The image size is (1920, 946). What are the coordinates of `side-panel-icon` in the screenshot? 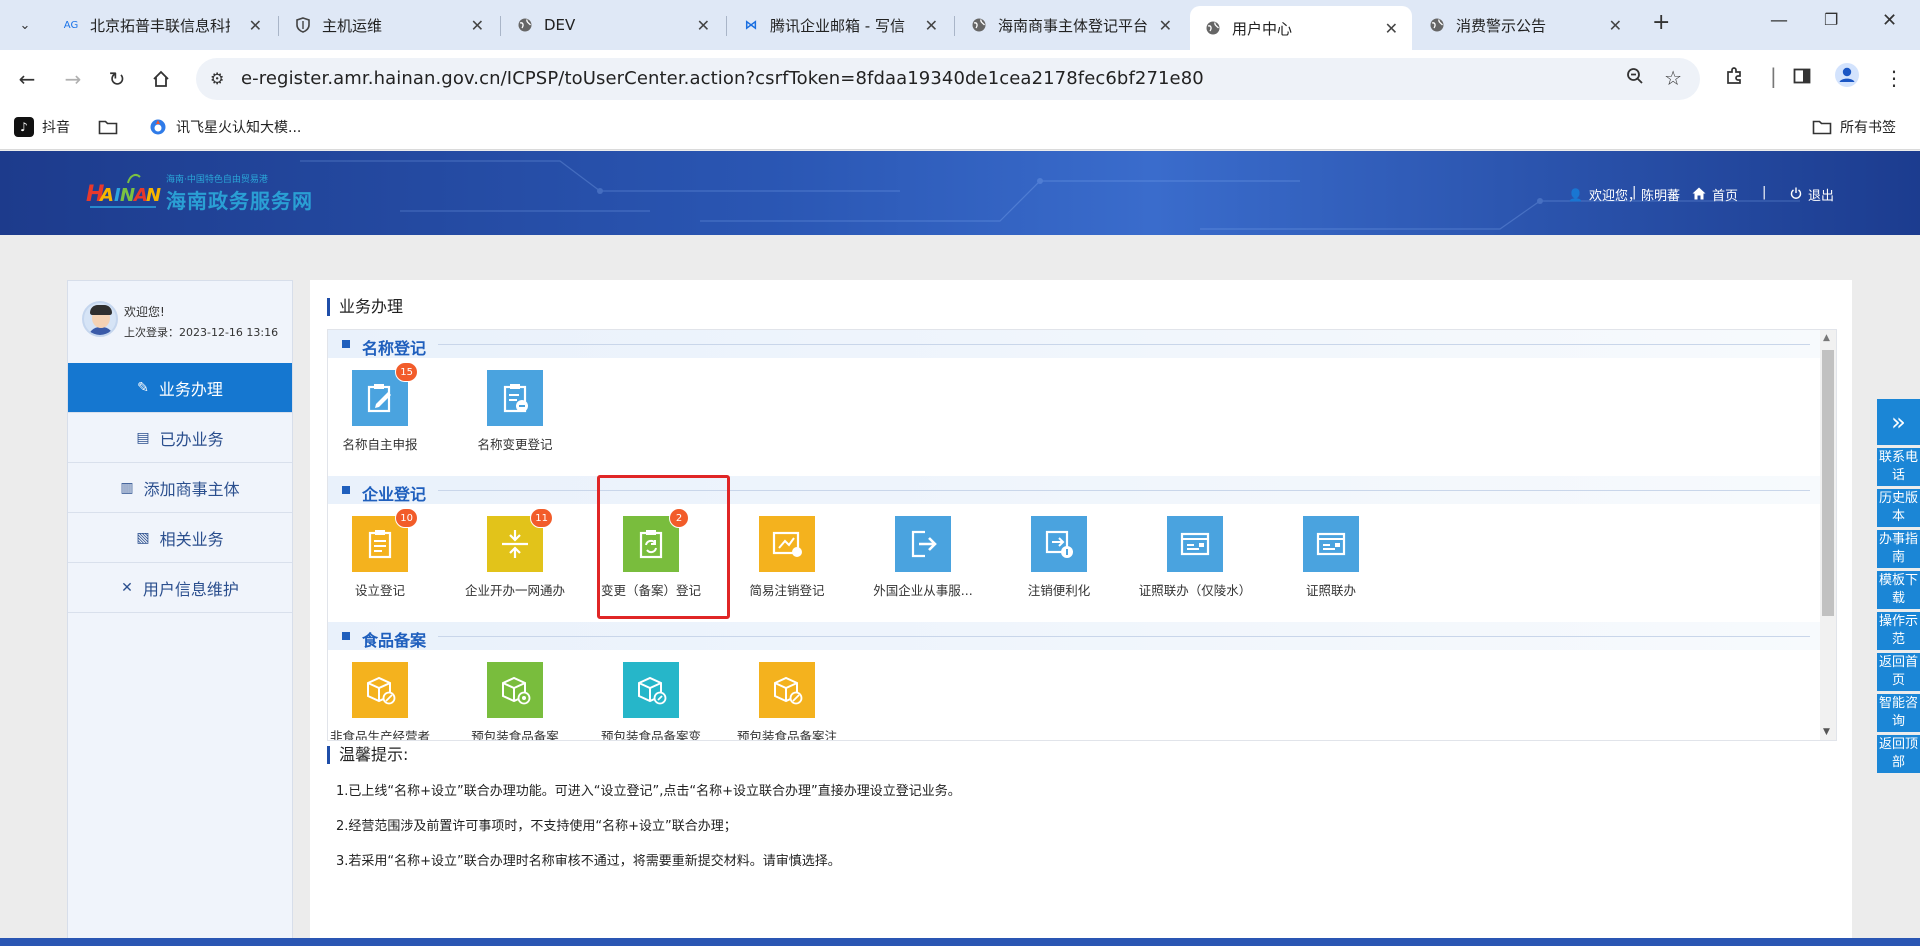 It's located at (1802, 78).